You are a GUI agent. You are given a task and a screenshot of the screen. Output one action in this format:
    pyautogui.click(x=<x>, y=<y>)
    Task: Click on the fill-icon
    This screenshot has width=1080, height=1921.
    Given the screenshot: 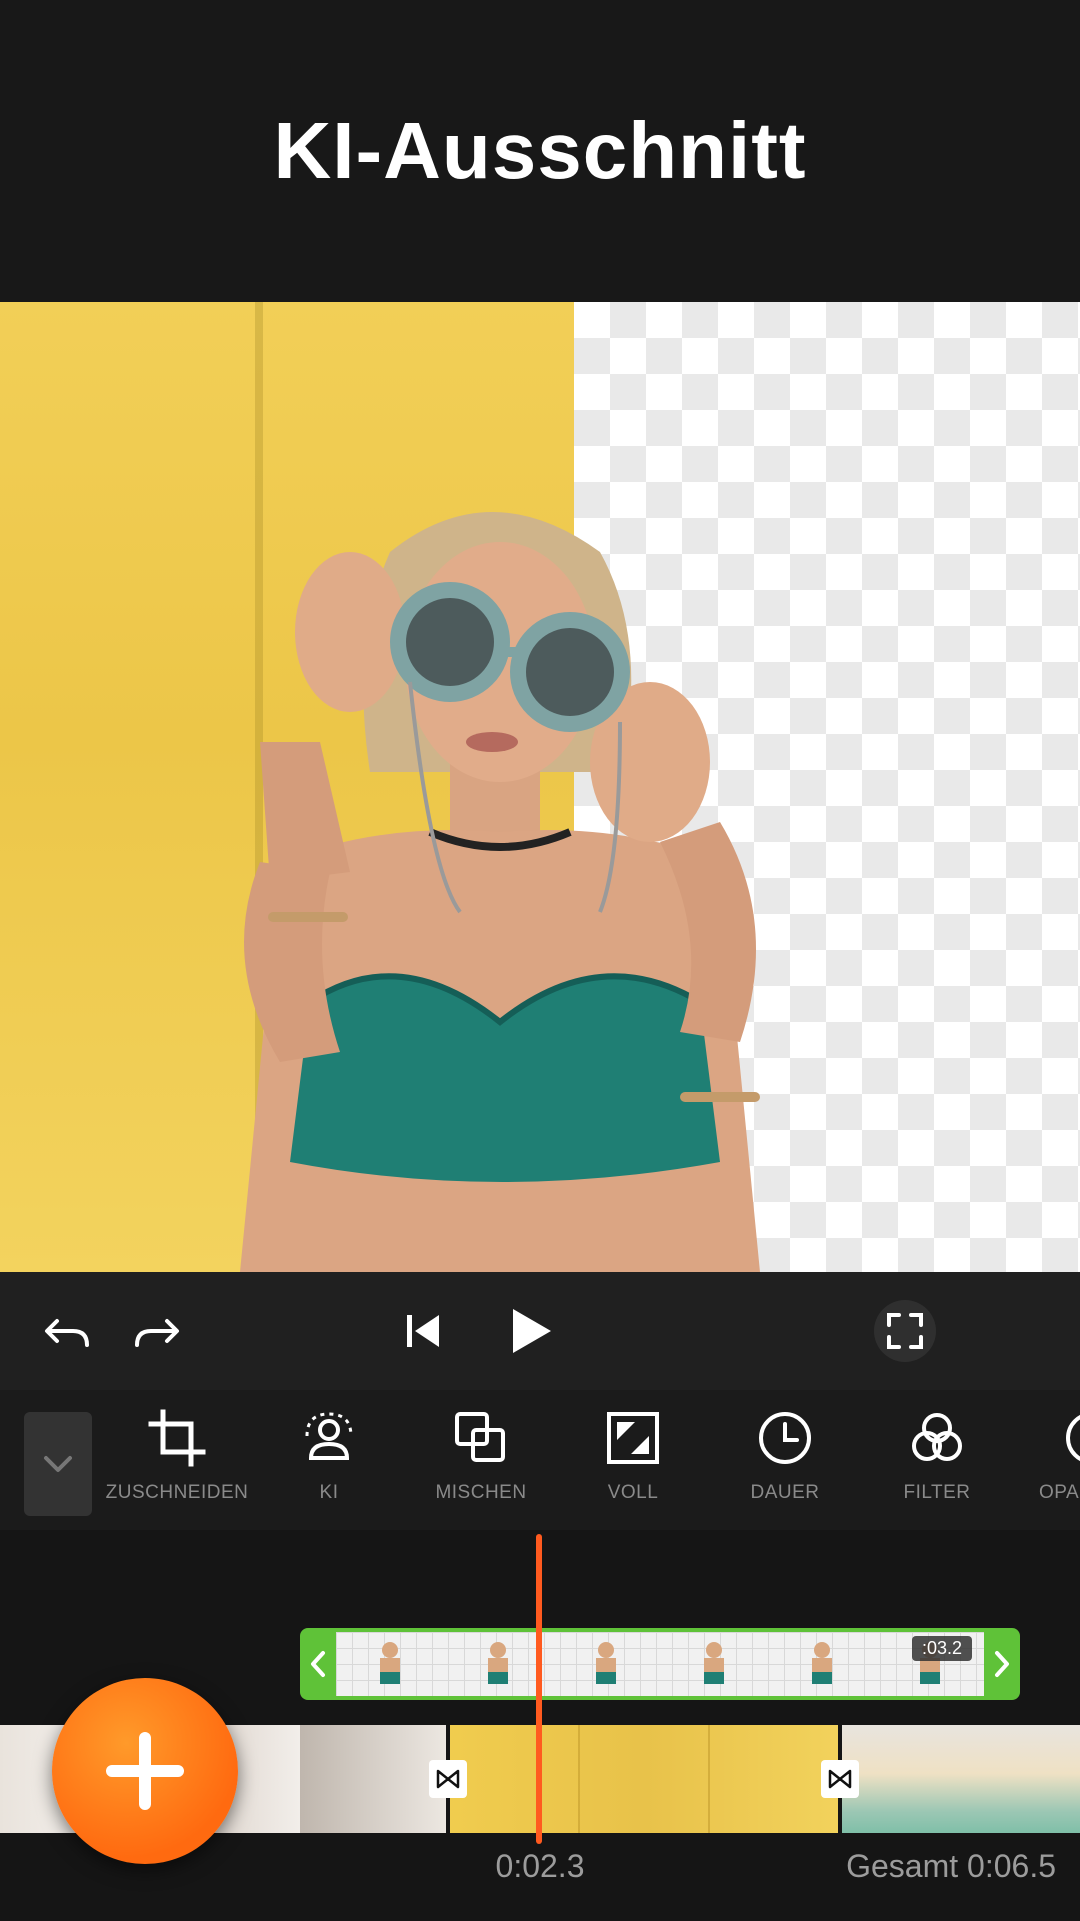 What is the action you would take?
    pyautogui.click(x=633, y=1438)
    